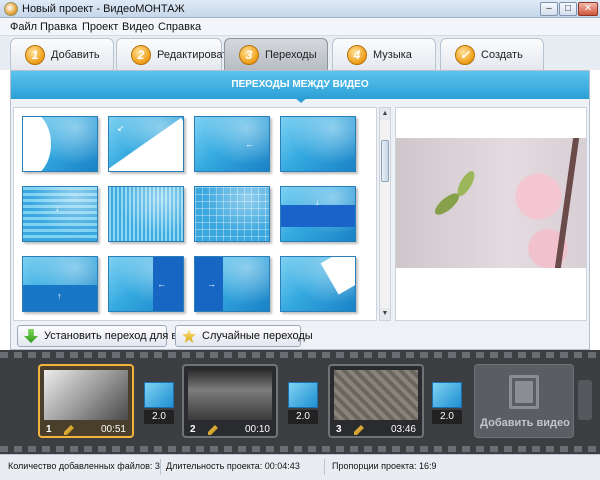  What do you see at coordinates (568, 9) in the screenshot?
I see `maximize-button: □` at bounding box center [568, 9].